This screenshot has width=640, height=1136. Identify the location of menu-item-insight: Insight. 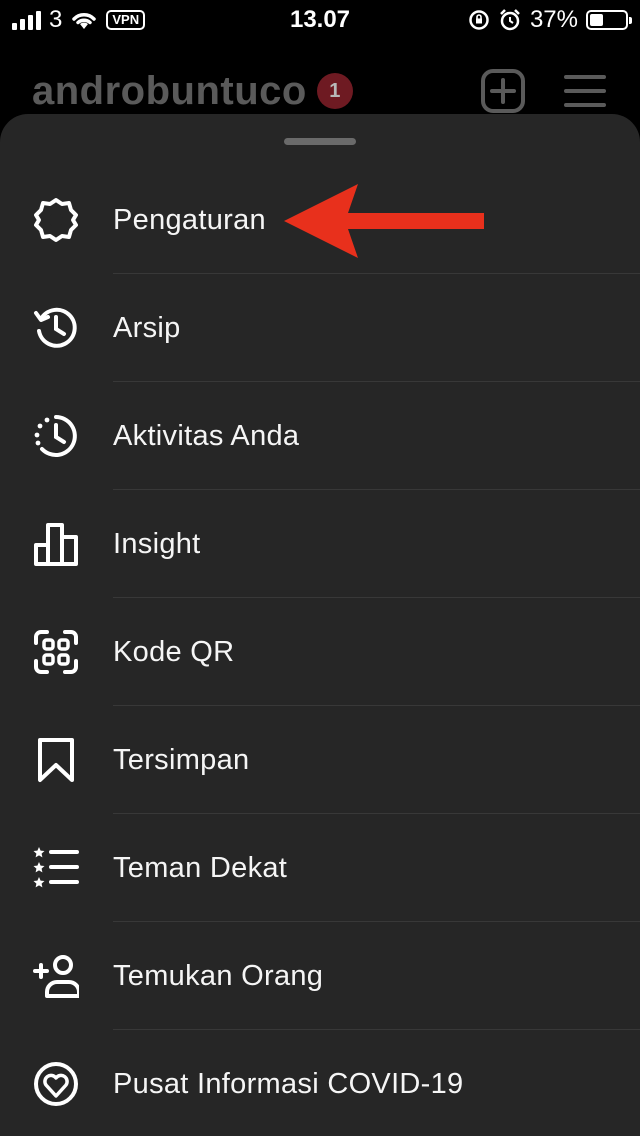
(320, 544).